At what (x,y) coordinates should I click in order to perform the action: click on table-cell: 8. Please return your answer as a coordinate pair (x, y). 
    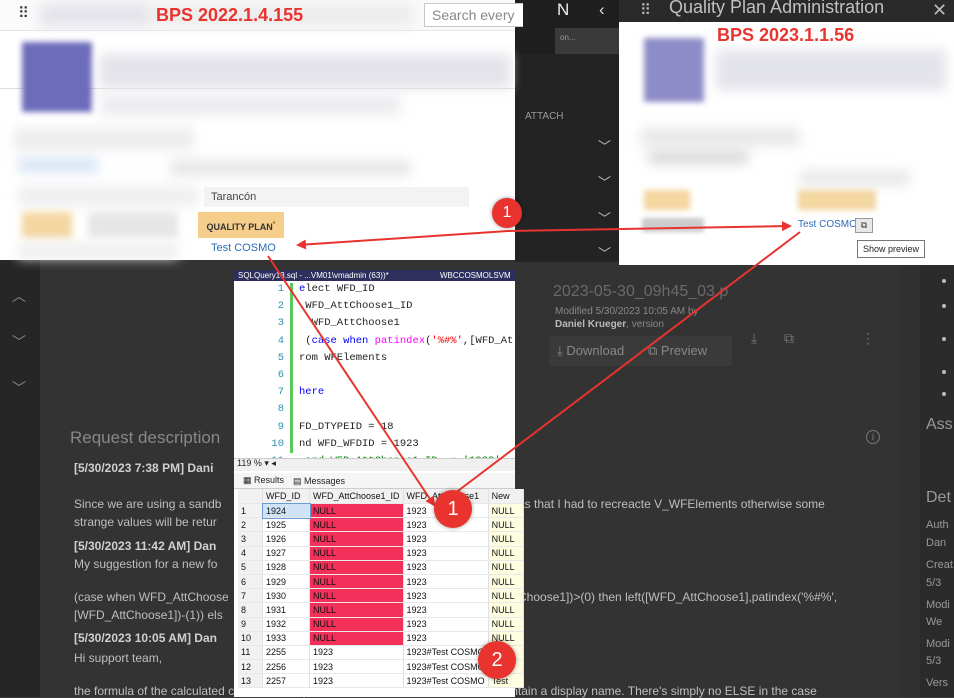
    Looking at the image, I should click on (250, 610).